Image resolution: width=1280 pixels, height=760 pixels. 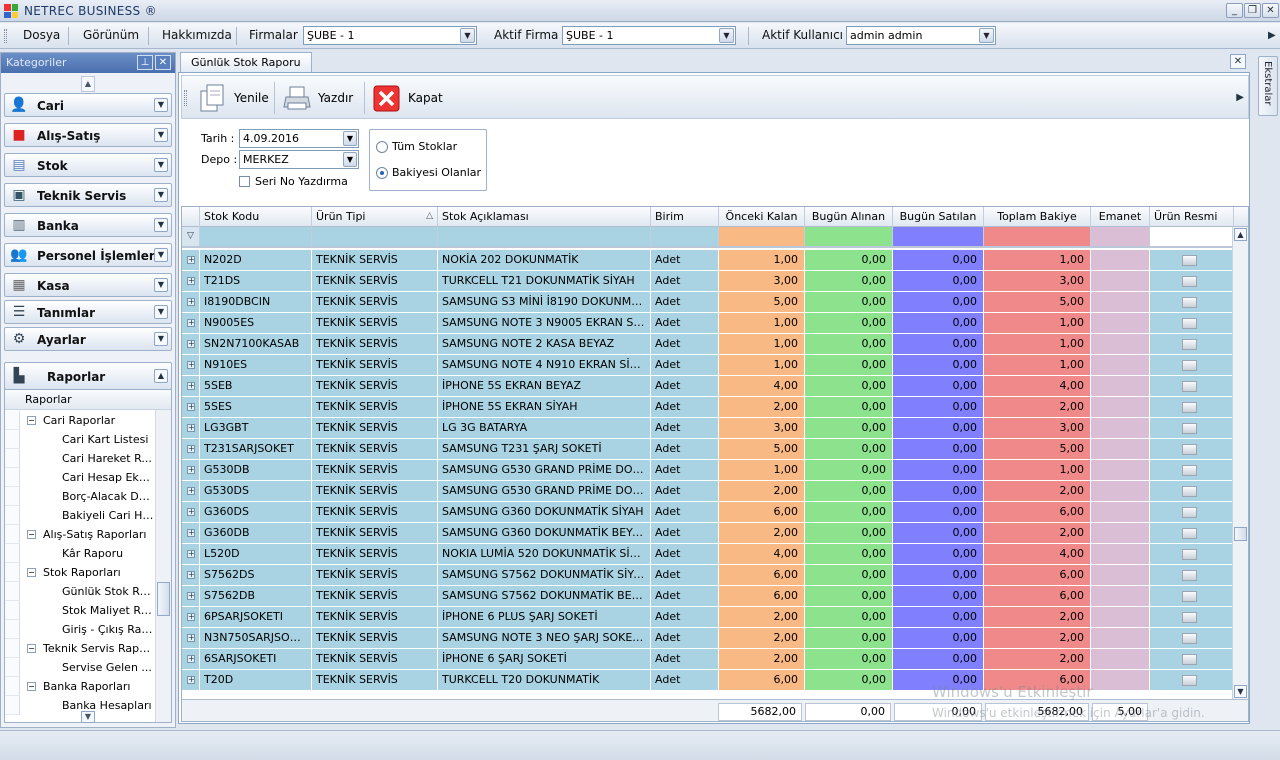 What do you see at coordinates (80, 705) in the screenshot?
I see `tree-node: Banka Hesapları` at bounding box center [80, 705].